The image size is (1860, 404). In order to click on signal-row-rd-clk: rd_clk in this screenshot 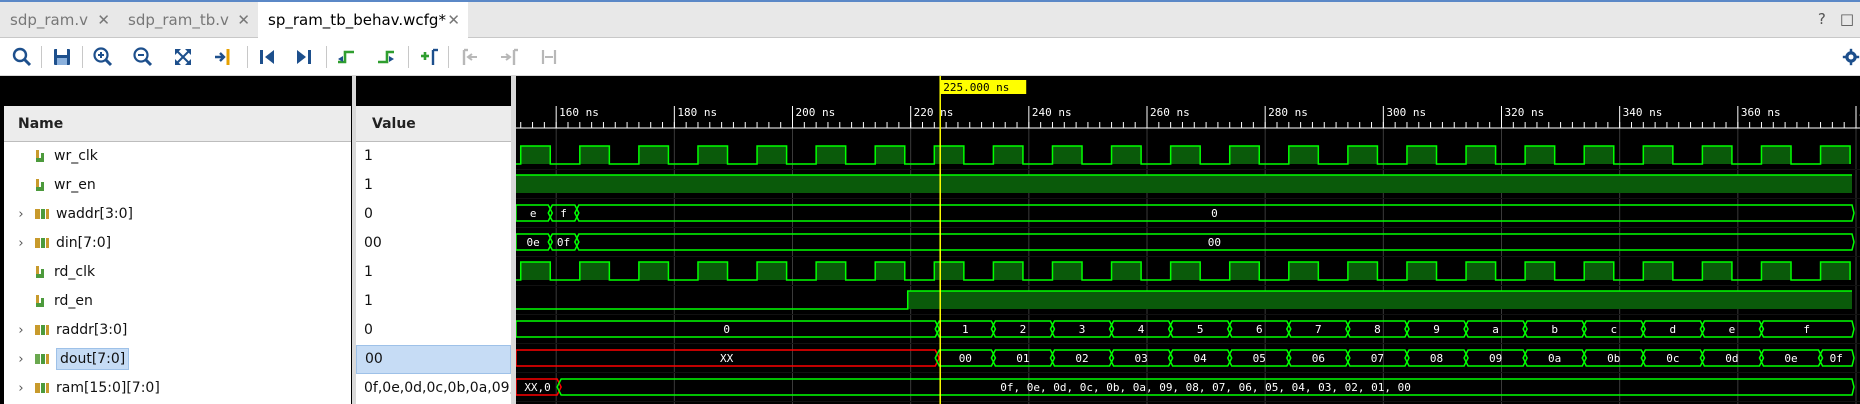, I will do `click(177, 272)`.